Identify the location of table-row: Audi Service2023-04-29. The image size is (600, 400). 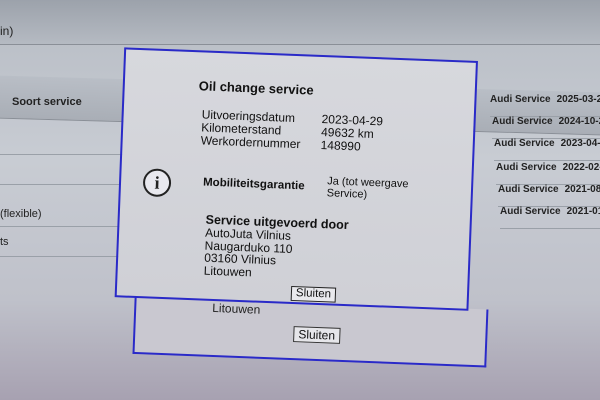
(547, 149).